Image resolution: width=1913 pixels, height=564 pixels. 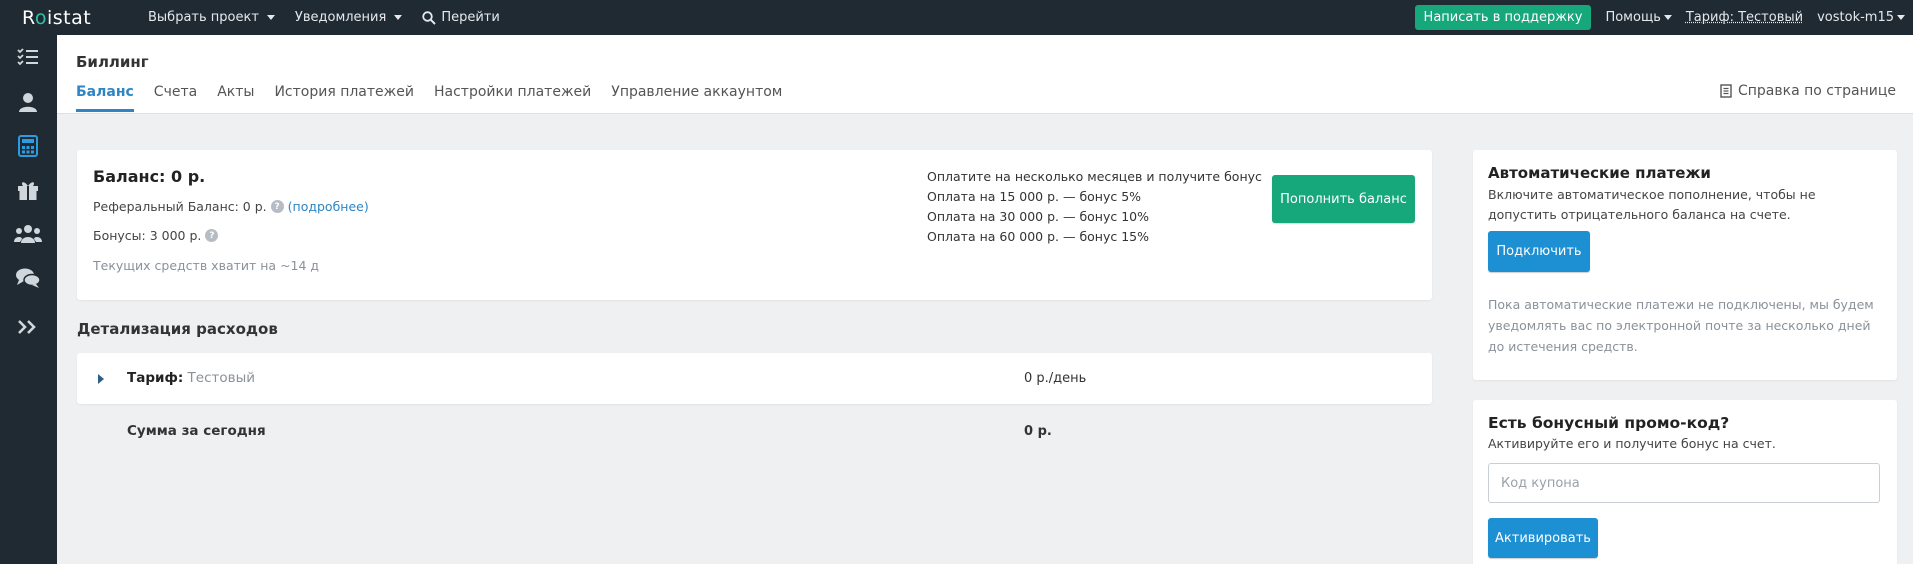 I want to click on chat-icon, so click(x=28, y=278).